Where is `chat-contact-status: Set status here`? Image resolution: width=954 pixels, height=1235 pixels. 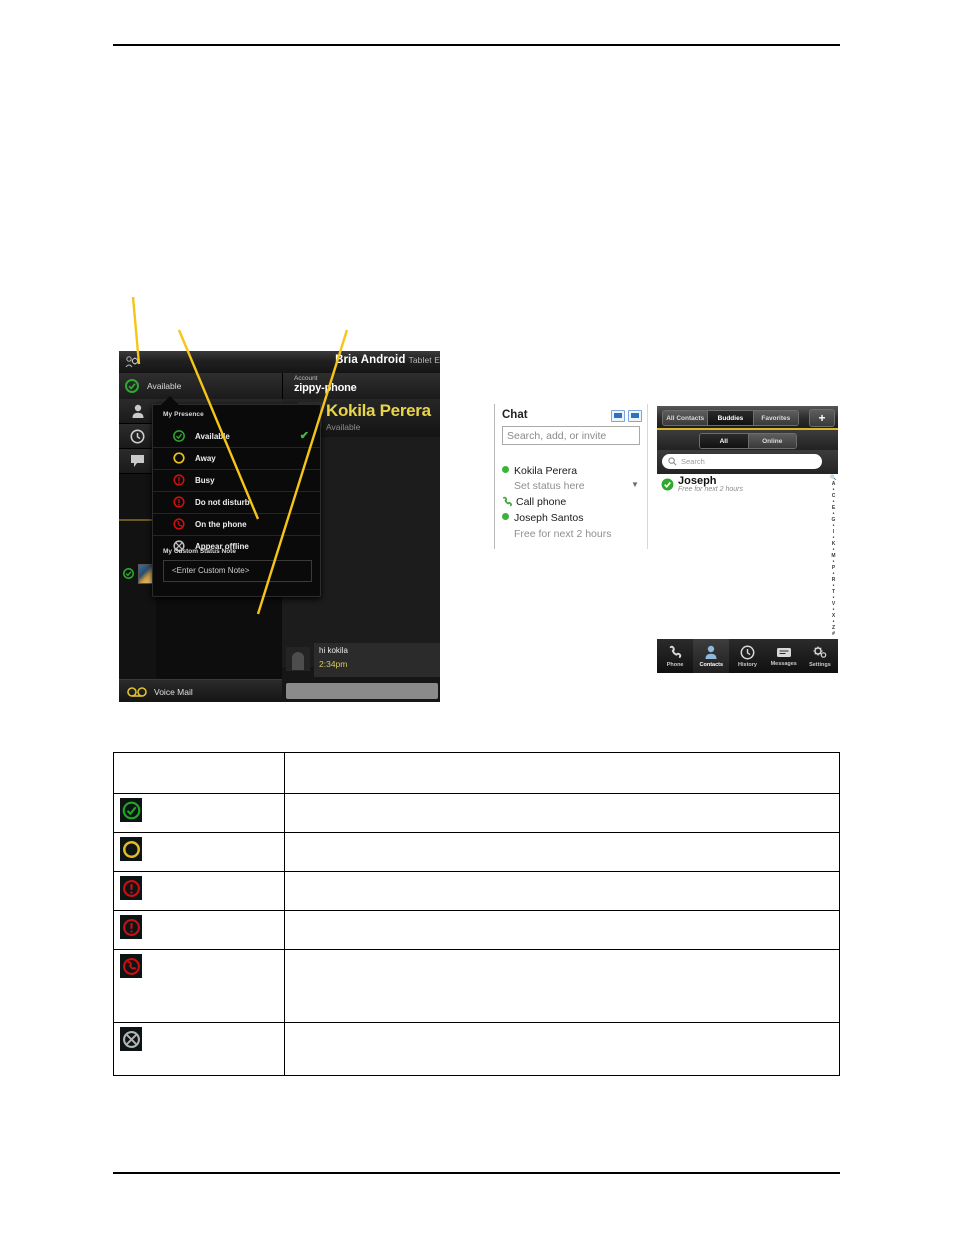 chat-contact-status: Set status here is located at coordinates (549, 486).